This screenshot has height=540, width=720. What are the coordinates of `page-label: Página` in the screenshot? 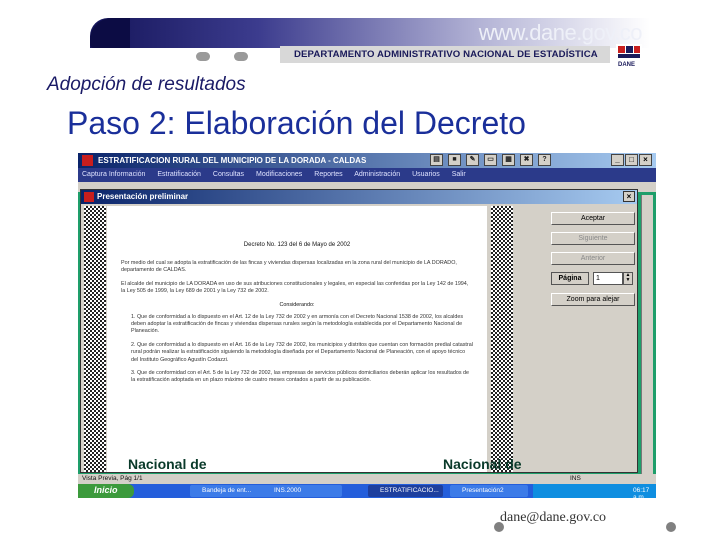 It's located at (570, 278).